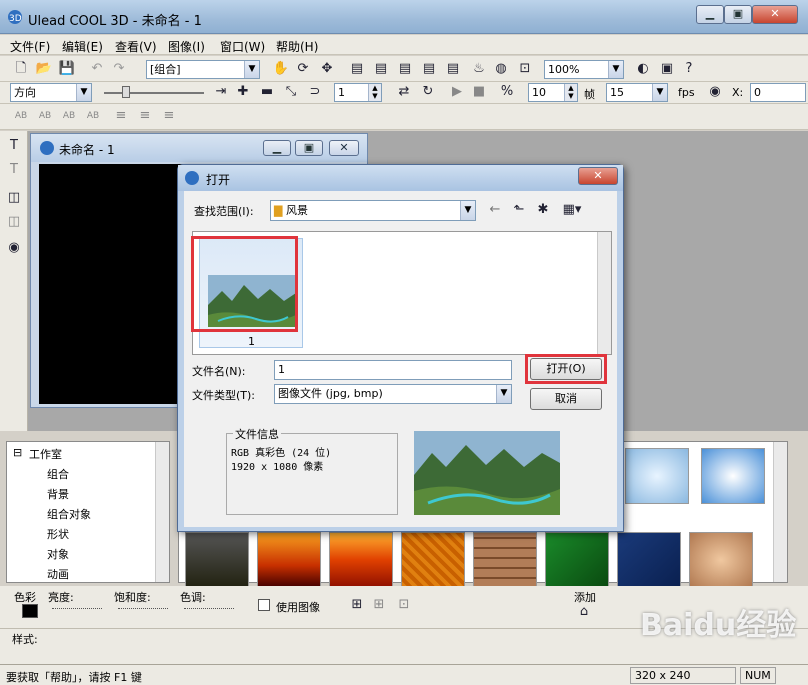 The image size is (808, 685). I want to click on back-arrow-icon: ←, so click(495, 210).